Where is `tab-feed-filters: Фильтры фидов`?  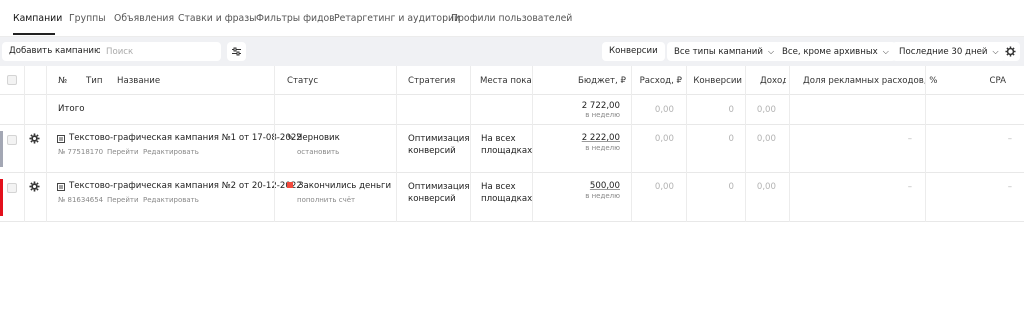
tab-feed-filters: Фильтры фидов is located at coordinates (295, 18).